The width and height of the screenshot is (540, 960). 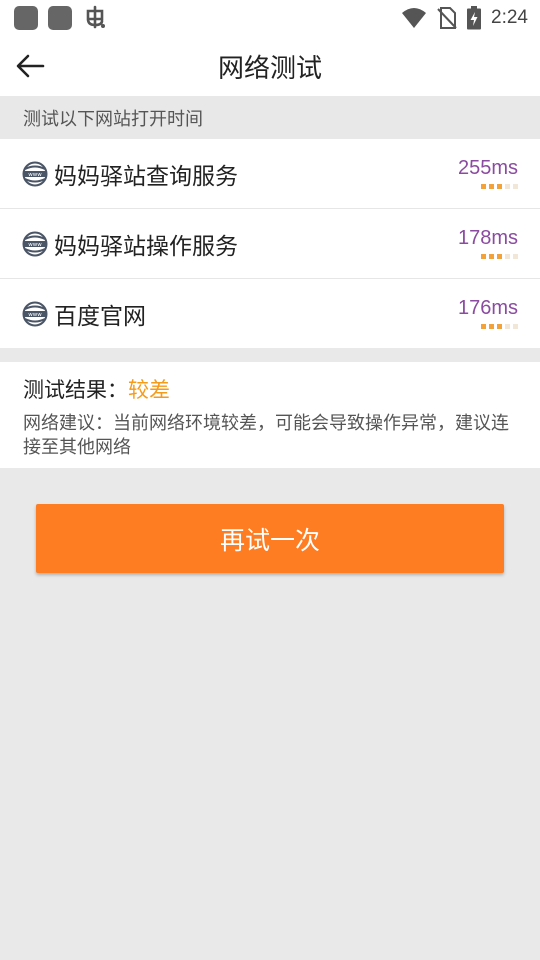 What do you see at coordinates (464, 18) in the screenshot?
I see `system-icons: 2:24` at bounding box center [464, 18].